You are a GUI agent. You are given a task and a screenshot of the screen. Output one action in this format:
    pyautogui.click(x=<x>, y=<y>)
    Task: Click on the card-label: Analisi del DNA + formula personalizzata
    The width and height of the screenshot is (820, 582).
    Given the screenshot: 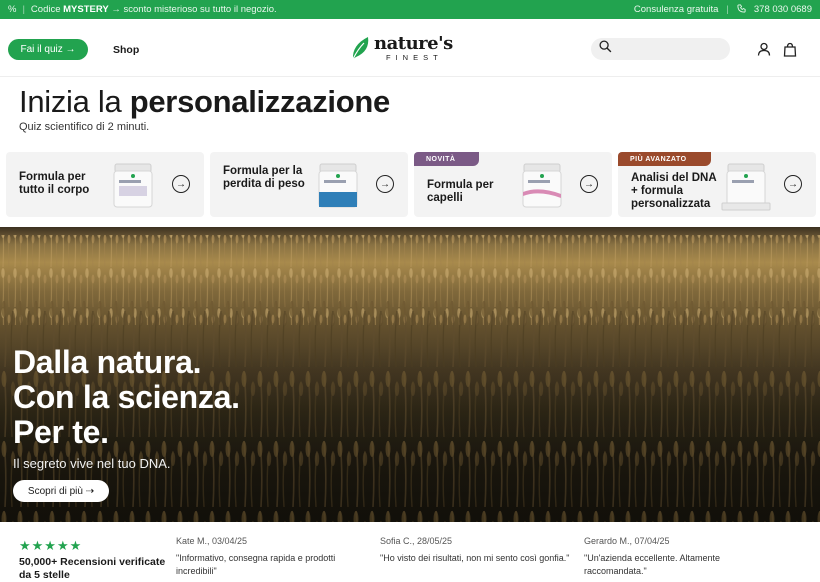 What is the action you would take?
    pyautogui.click(x=674, y=191)
    